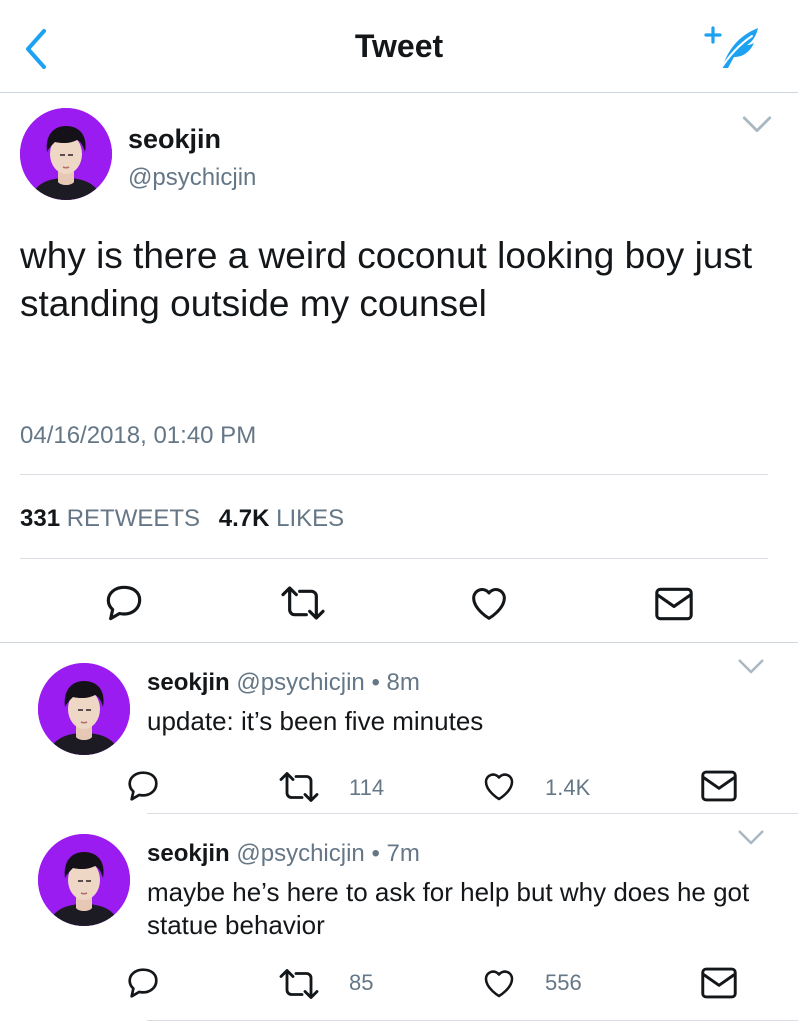  I want to click on page-title: Tweet, so click(399, 46).